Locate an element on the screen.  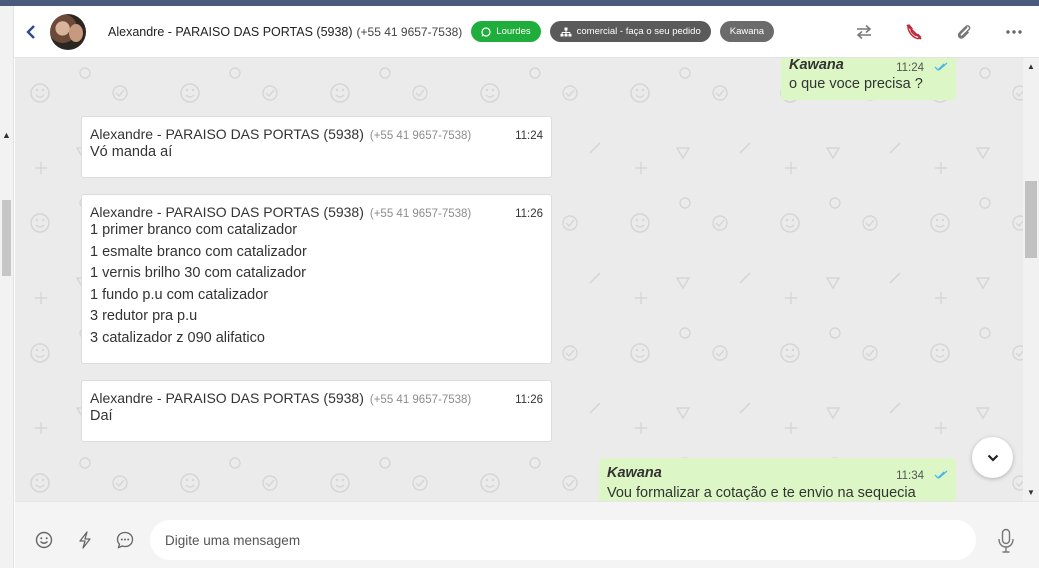
message-composer is located at coordinates (527, 534).